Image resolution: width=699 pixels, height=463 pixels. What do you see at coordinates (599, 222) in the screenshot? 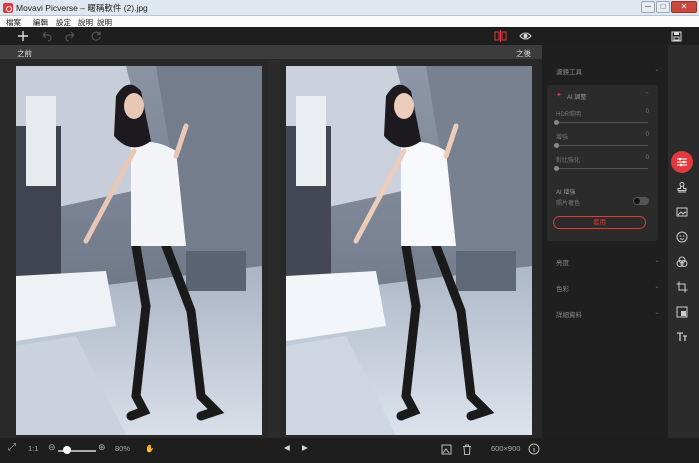
I see `apply-button: 套用` at bounding box center [599, 222].